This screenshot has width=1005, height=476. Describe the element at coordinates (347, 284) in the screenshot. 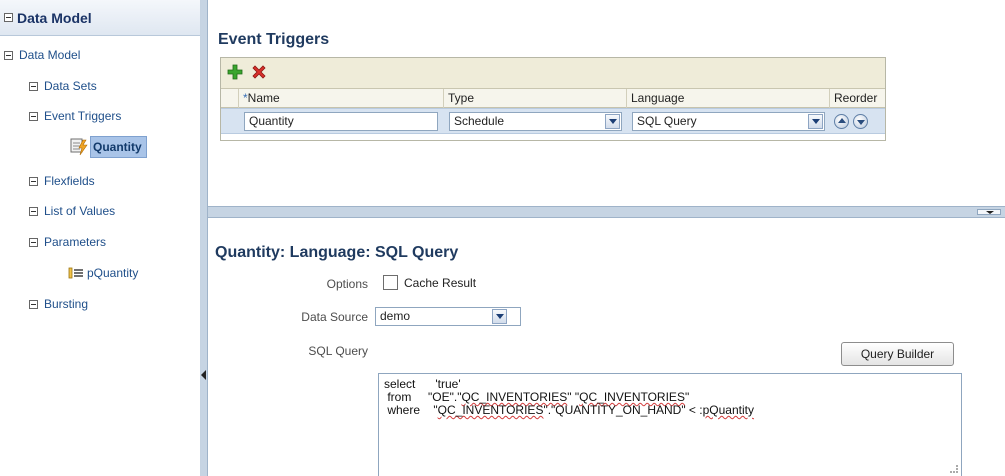

I see `options-label: Options` at that location.